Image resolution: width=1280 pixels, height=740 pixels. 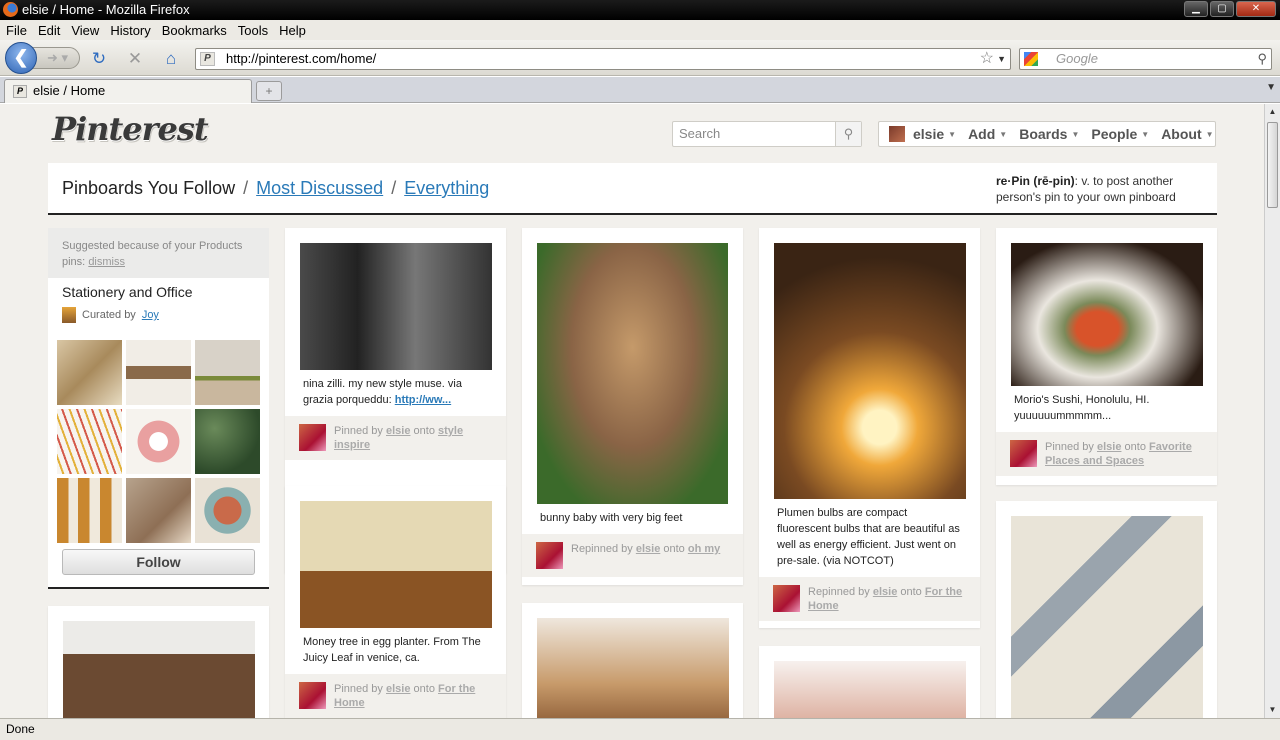 What do you see at coordinates (130, 129) in the screenshot?
I see `pinterest-logo: Pinterest` at bounding box center [130, 129].